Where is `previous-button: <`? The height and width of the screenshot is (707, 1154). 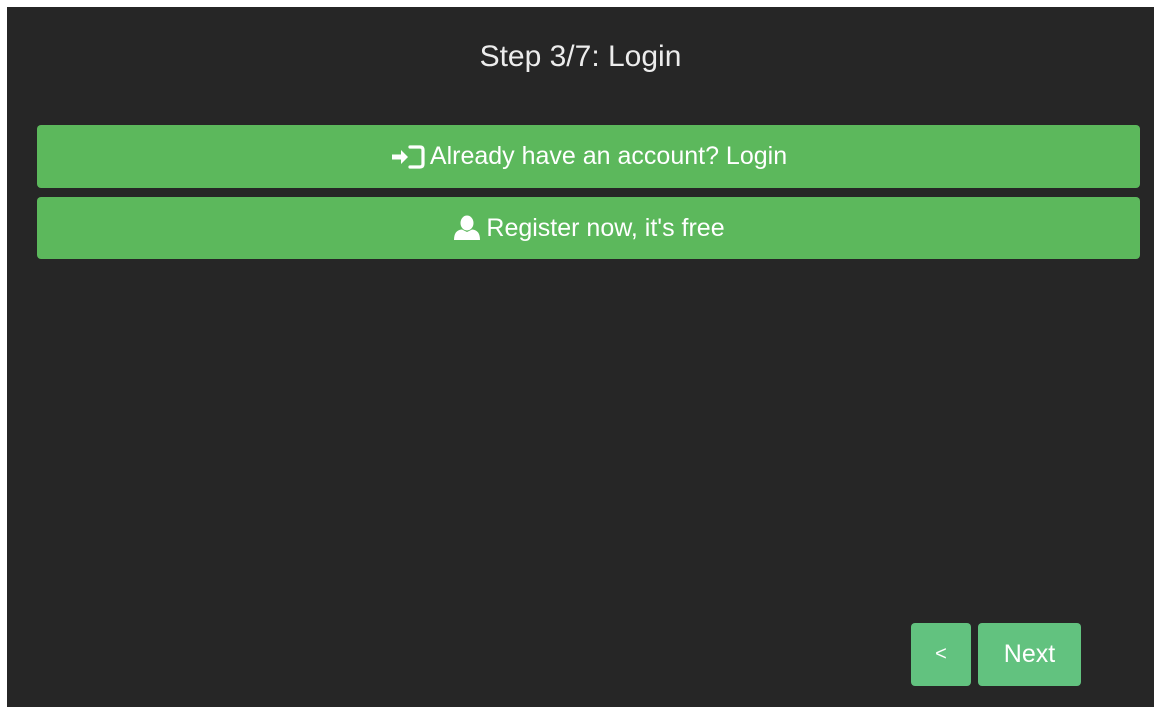 previous-button: < is located at coordinates (941, 654).